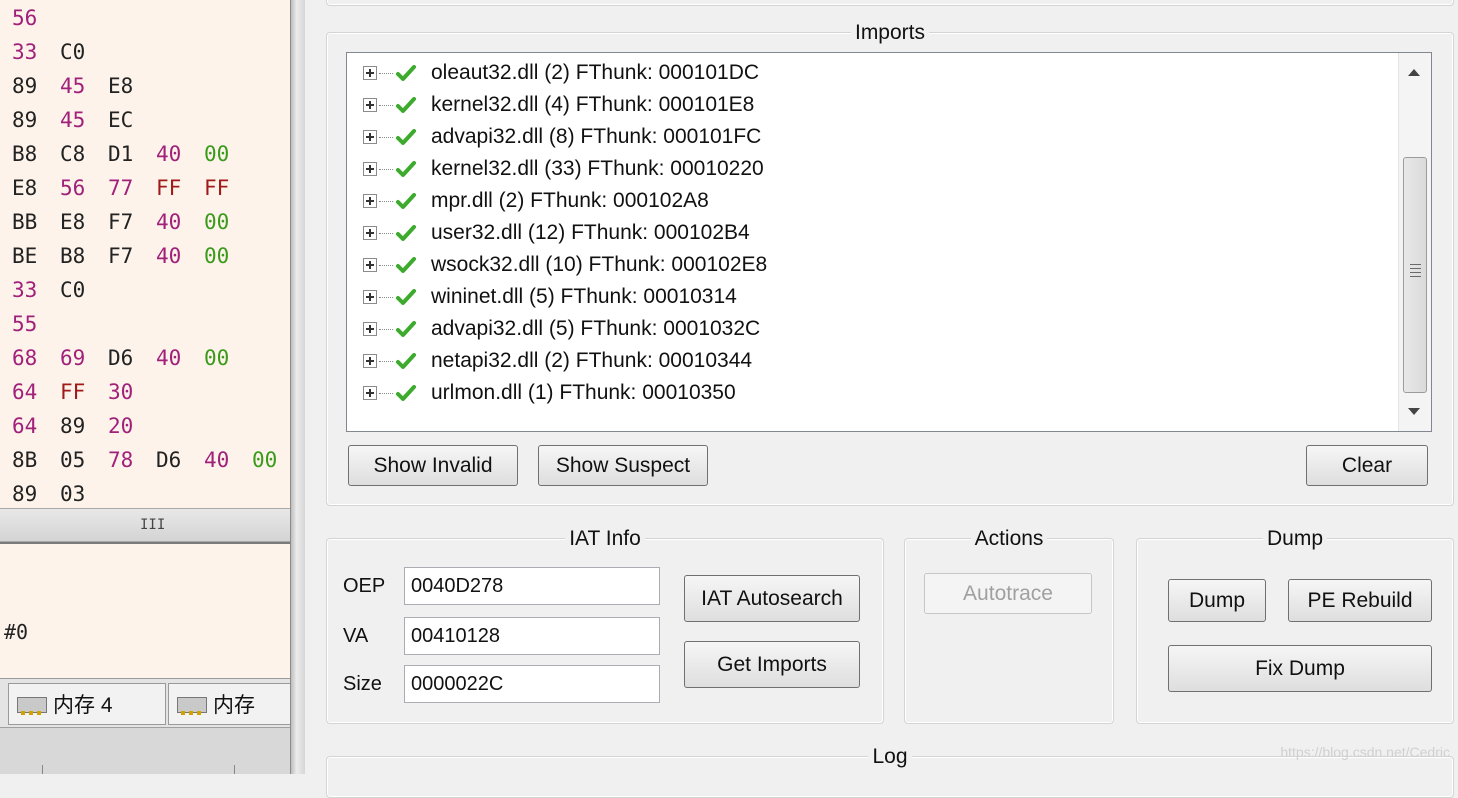 The height and width of the screenshot is (798, 1458). I want to click on hex-row: 64 89 20, so click(84, 426).